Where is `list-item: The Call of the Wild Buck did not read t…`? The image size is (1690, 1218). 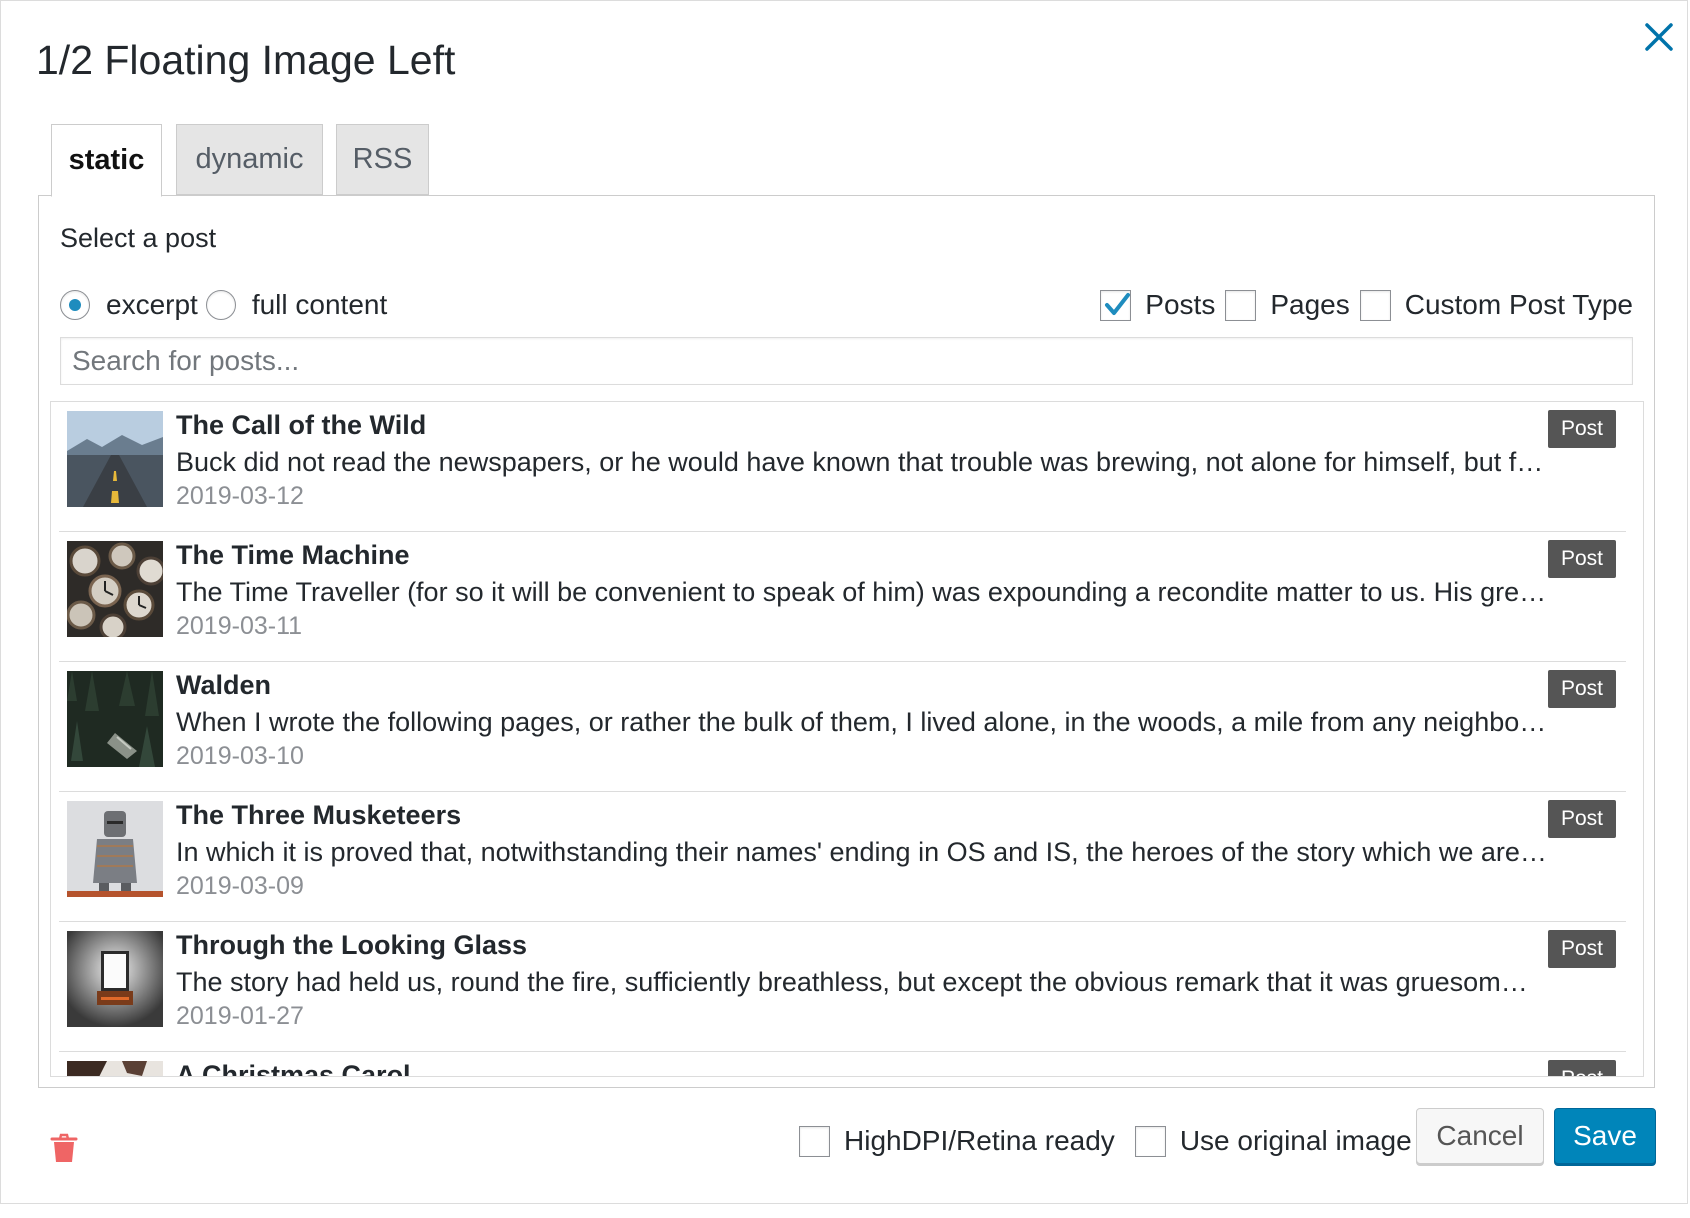 list-item: The Call of the Wild Buck did not read t… is located at coordinates (842, 467).